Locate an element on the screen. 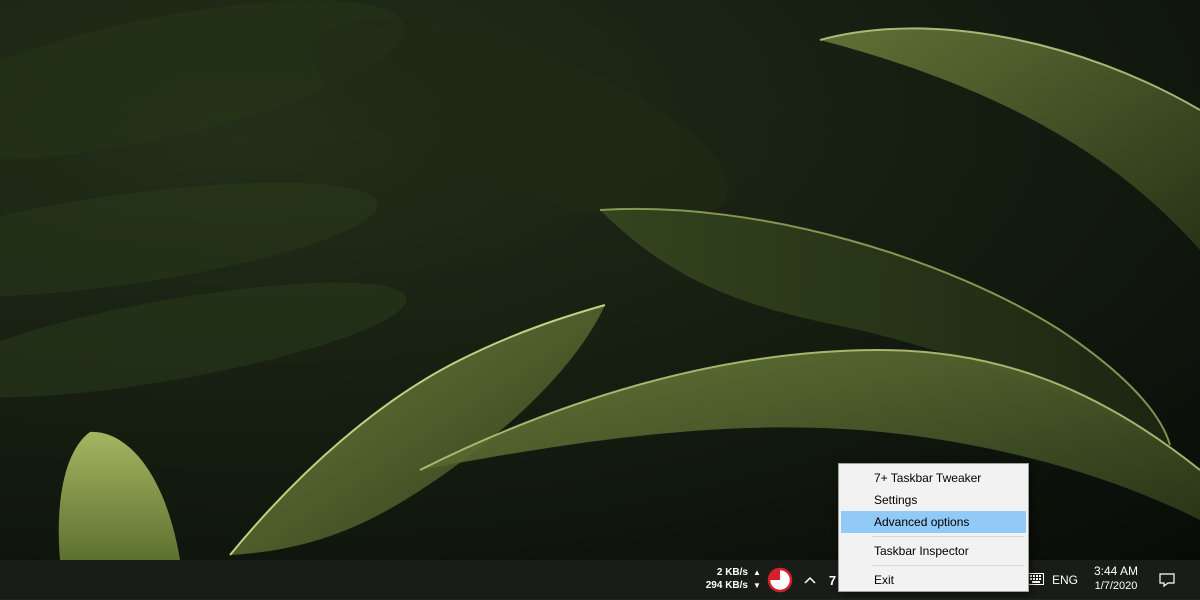 The width and height of the screenshot is (1200, 600). download-arrow-icon: ▼ is located at coordinates (757, 585).